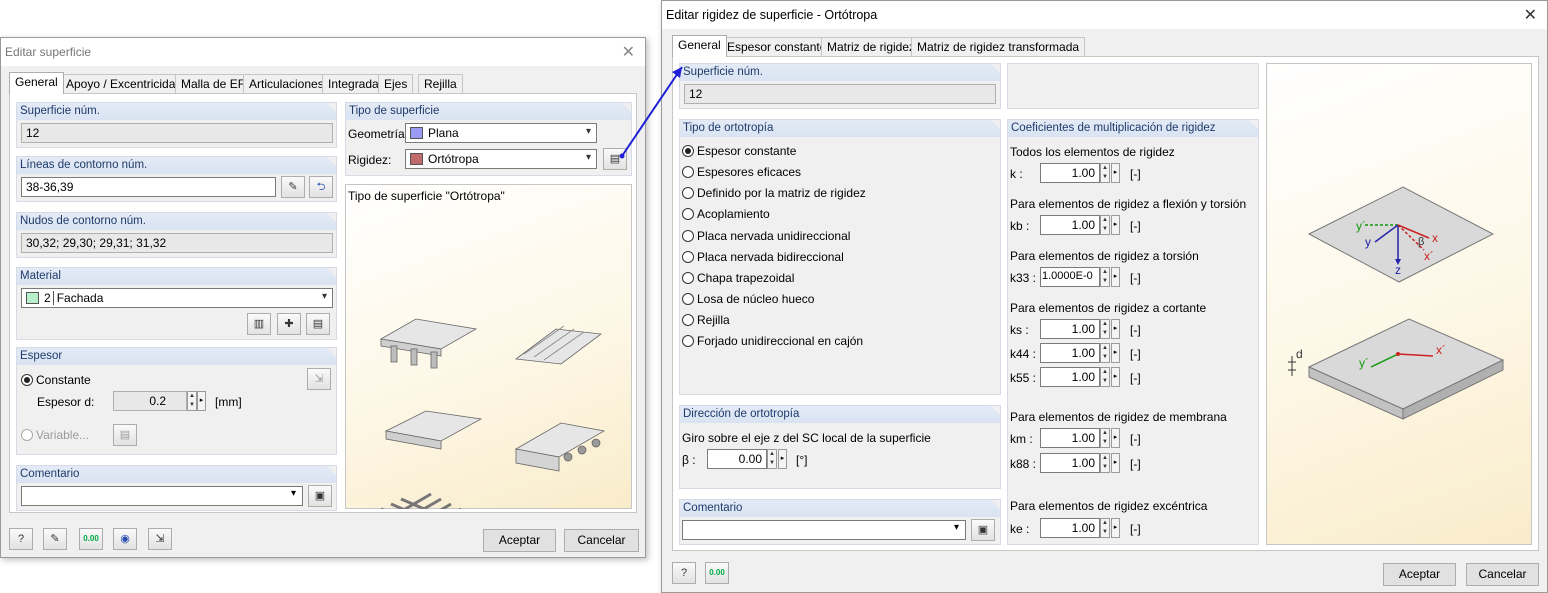 The width and height of the screenshot is (1548, 593). What do you see at coordinates (748, 299) in the screenshot?
I see `radio-hollow-core: Losa de núcleo hueco` at bounding box center [748, 299].